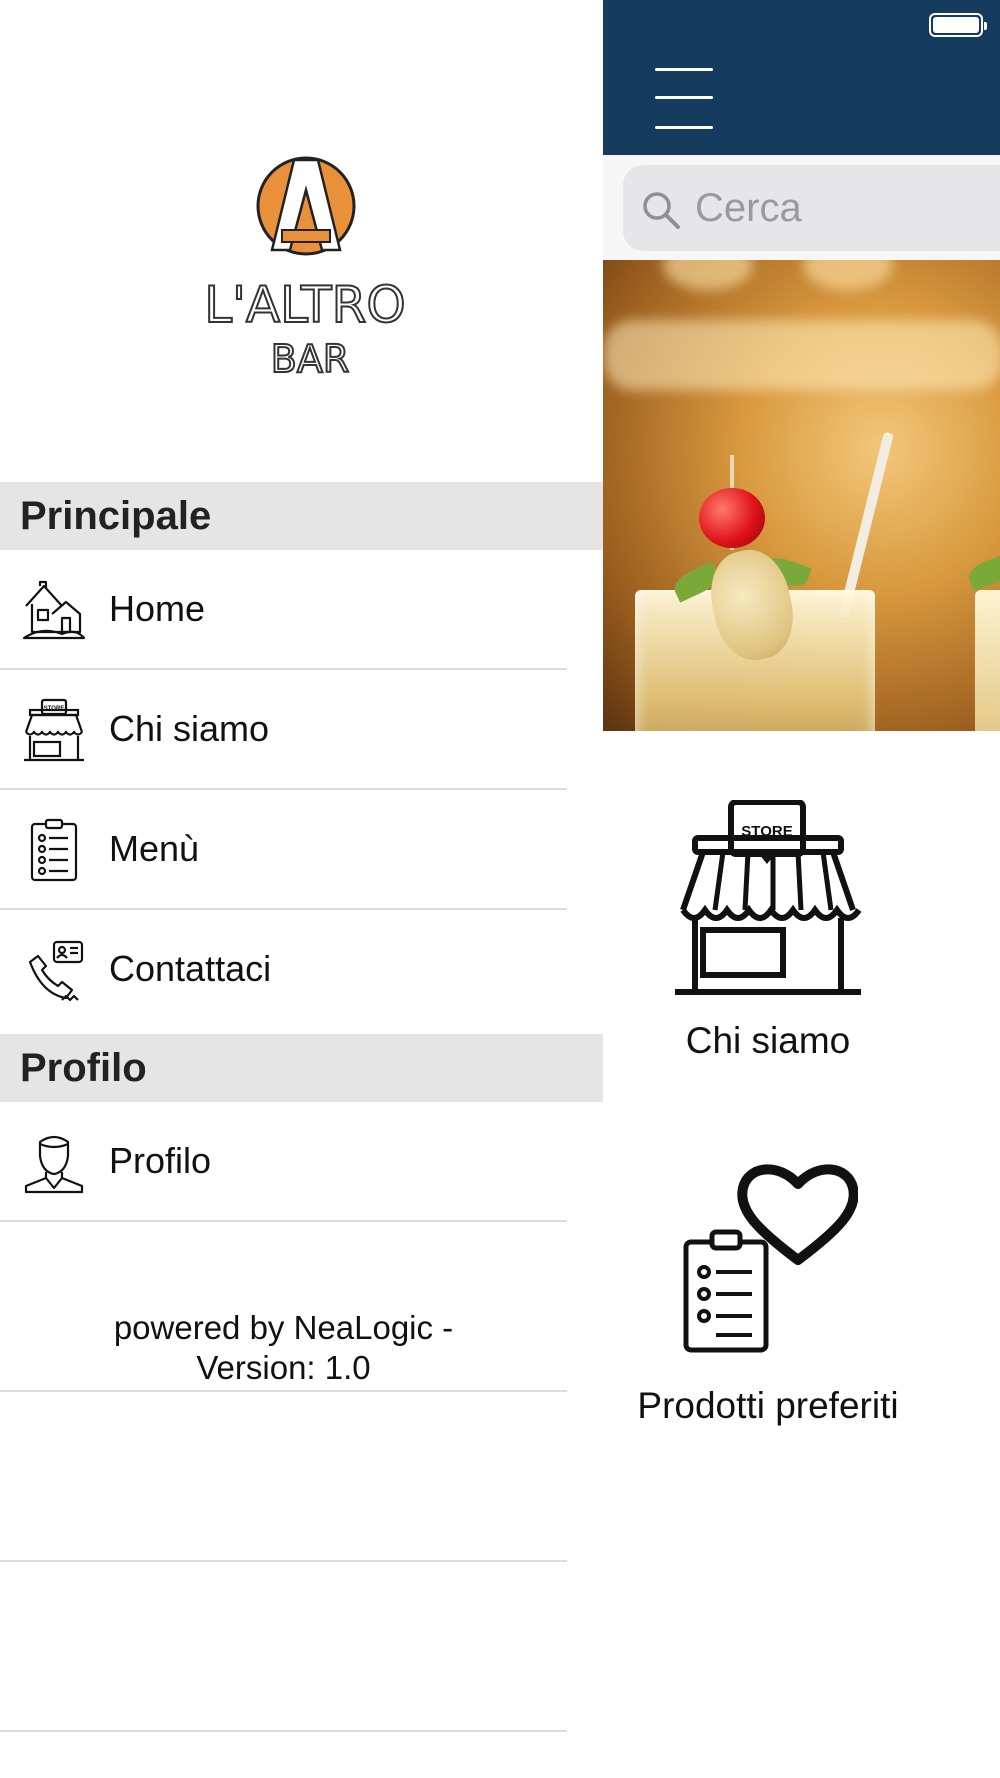 The width and height of the screenshot is (1000, 1778). I want to click on tile-label: Chi siamo, so click(768, 1040).